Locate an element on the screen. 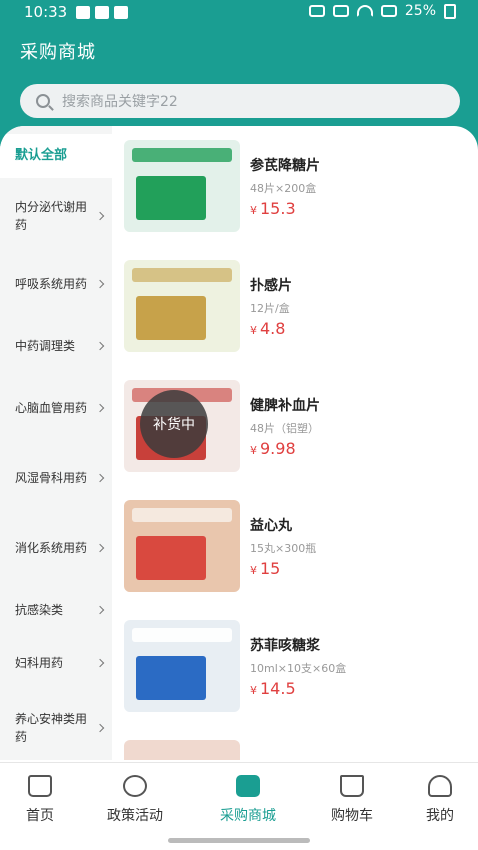 The height and width of the screenshot is (850, 478). tab-profile: 我的 is located at coordinates (435, 800).